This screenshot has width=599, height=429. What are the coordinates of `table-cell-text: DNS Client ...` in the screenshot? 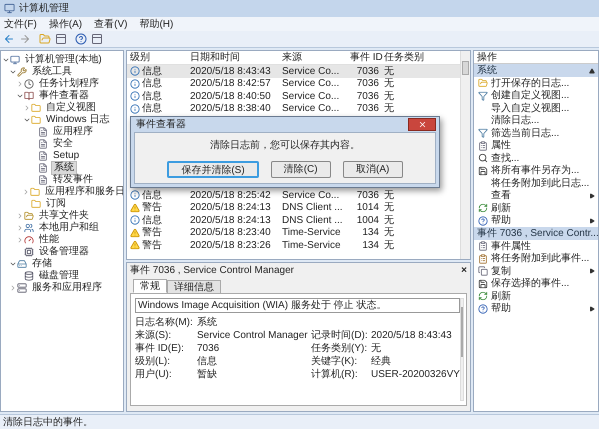 It's located at (313, 221).